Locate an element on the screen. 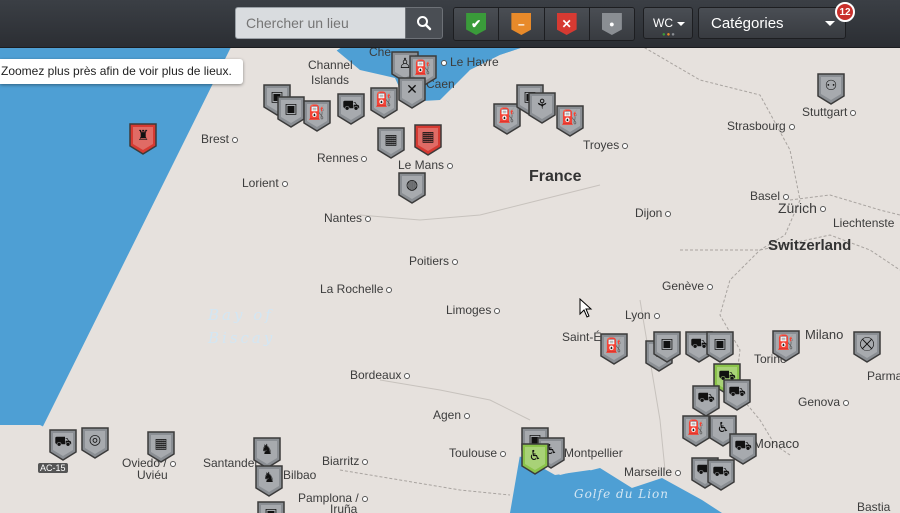 The image size is (900, 513). search-button is located at coordinates (424, 23).